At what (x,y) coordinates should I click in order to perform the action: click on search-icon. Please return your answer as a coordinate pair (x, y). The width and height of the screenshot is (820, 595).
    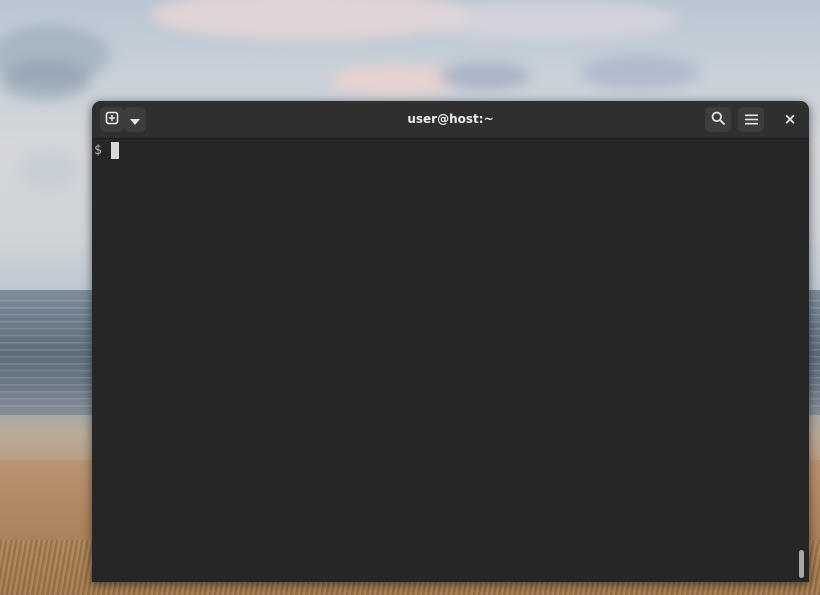
    Looking at the image, I should click on (718, 119).